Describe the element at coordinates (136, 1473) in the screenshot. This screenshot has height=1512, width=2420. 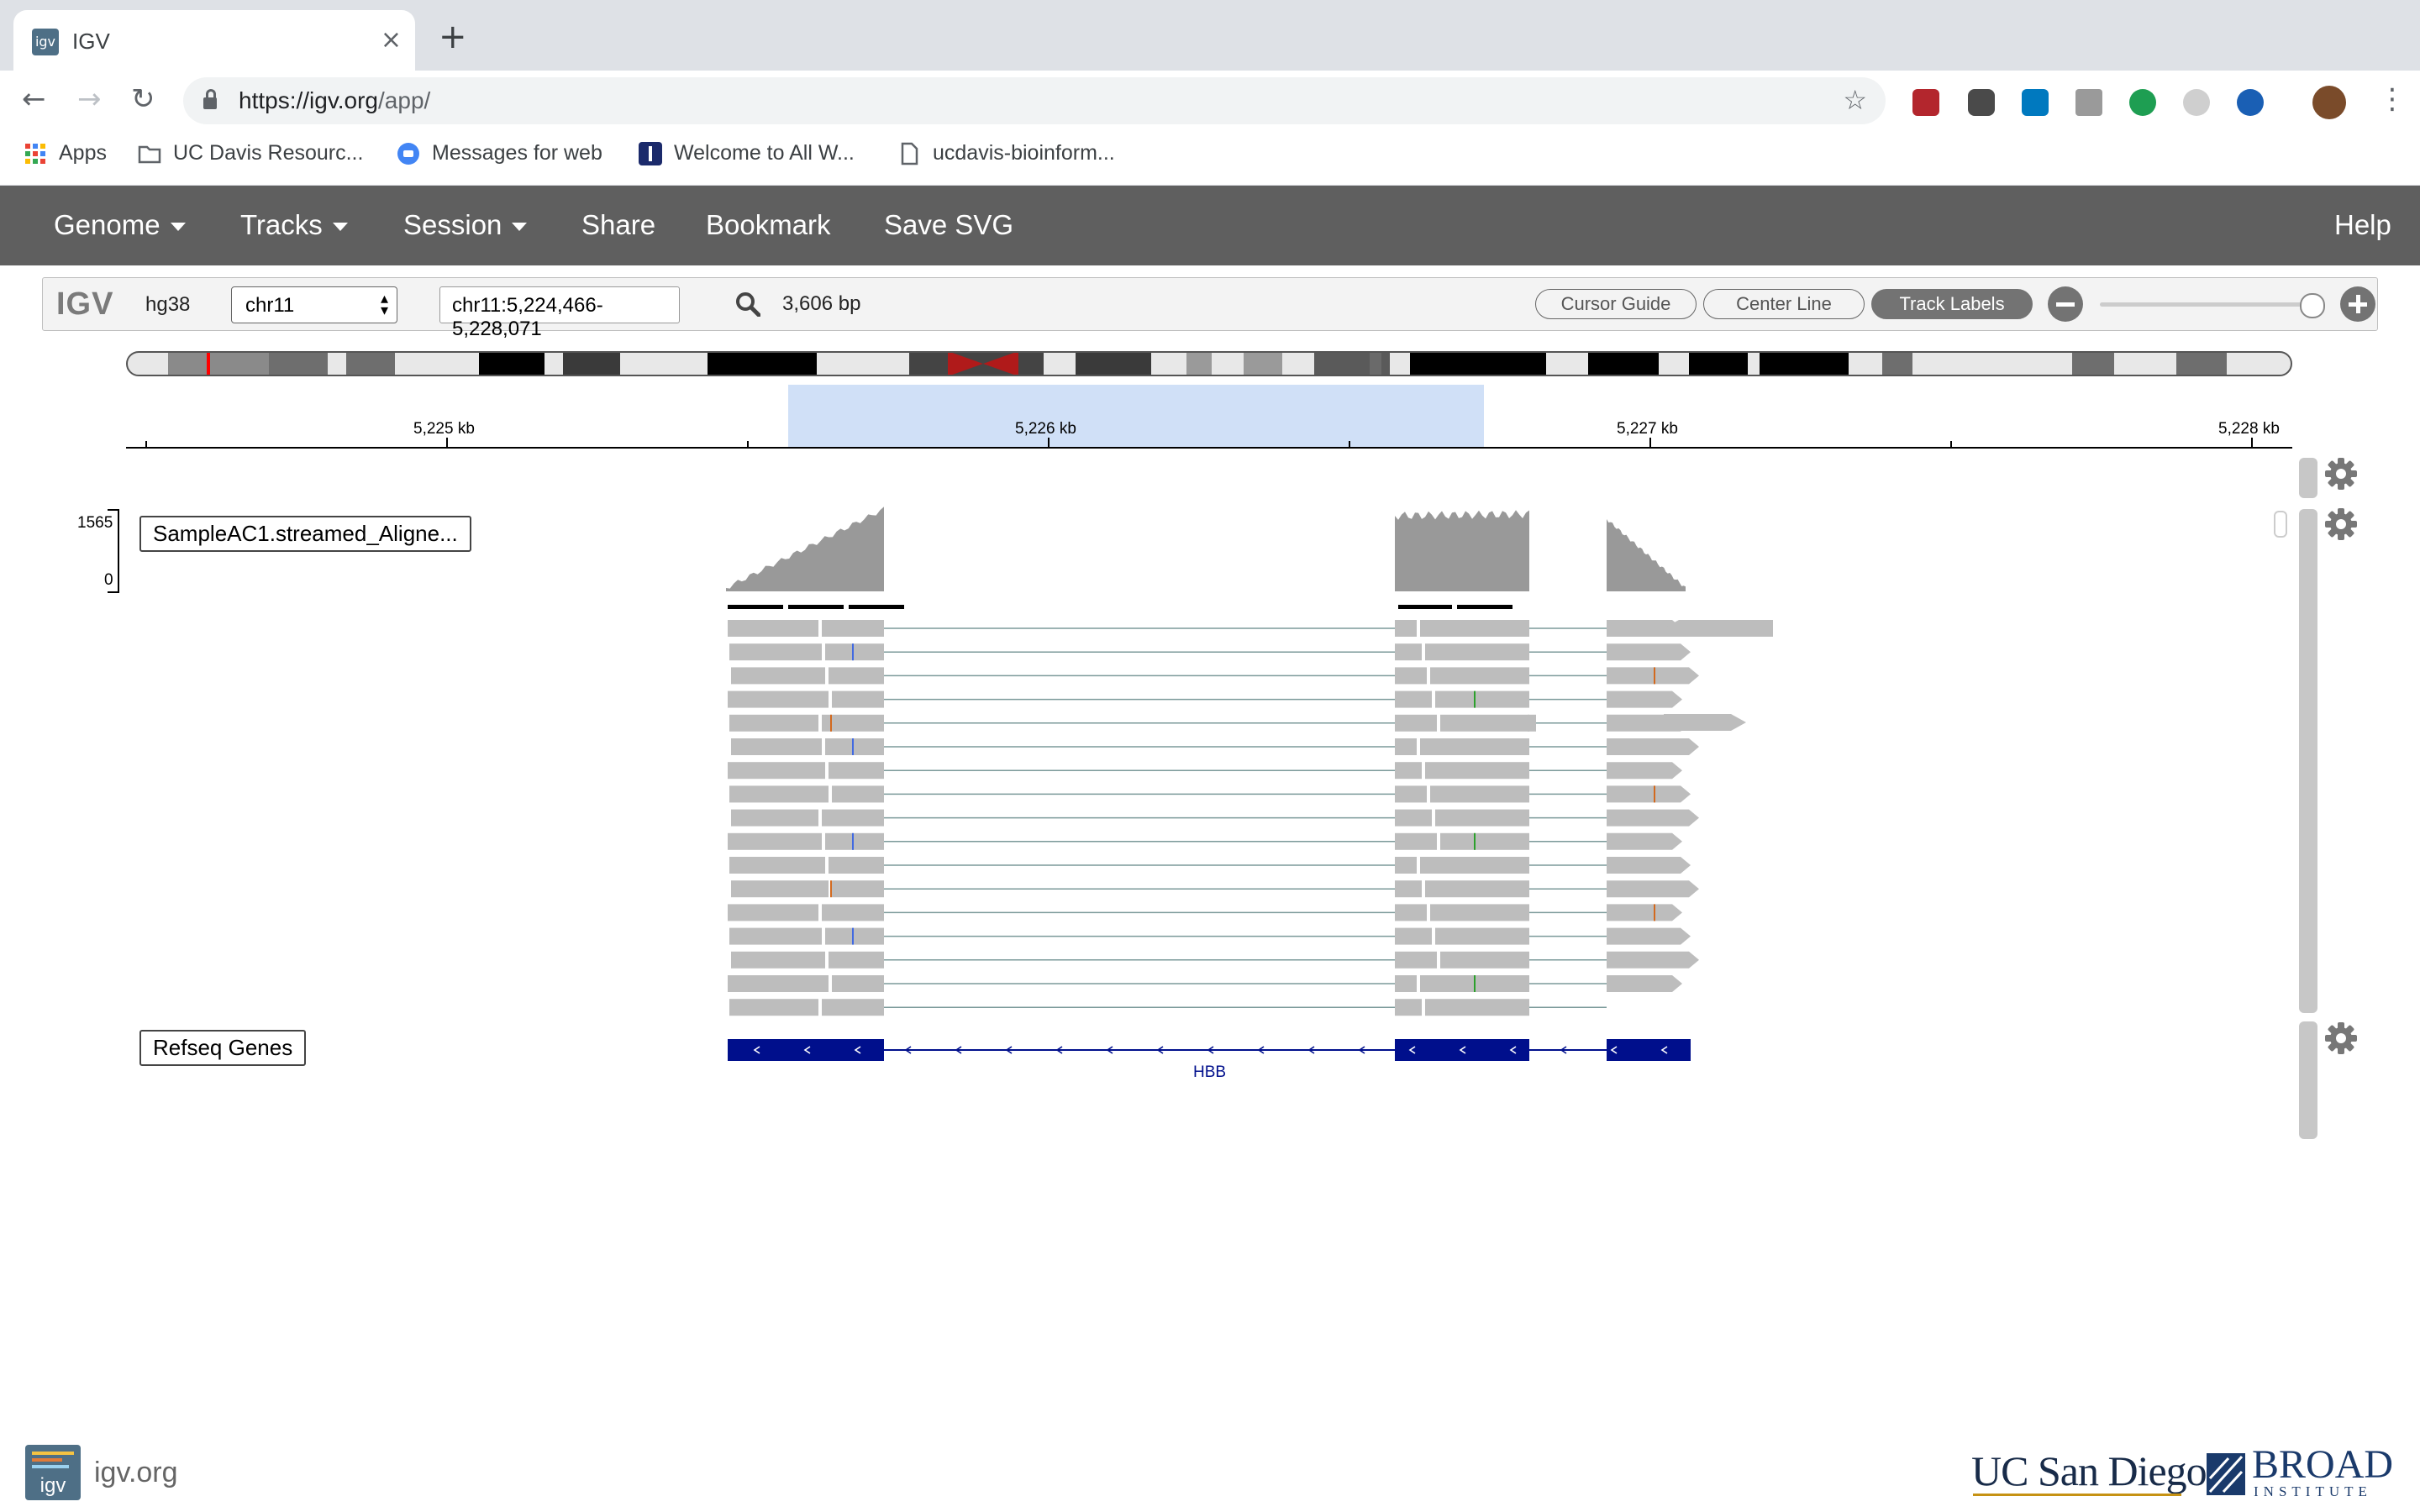
I see `footer-site-link: igv.org` at that location.